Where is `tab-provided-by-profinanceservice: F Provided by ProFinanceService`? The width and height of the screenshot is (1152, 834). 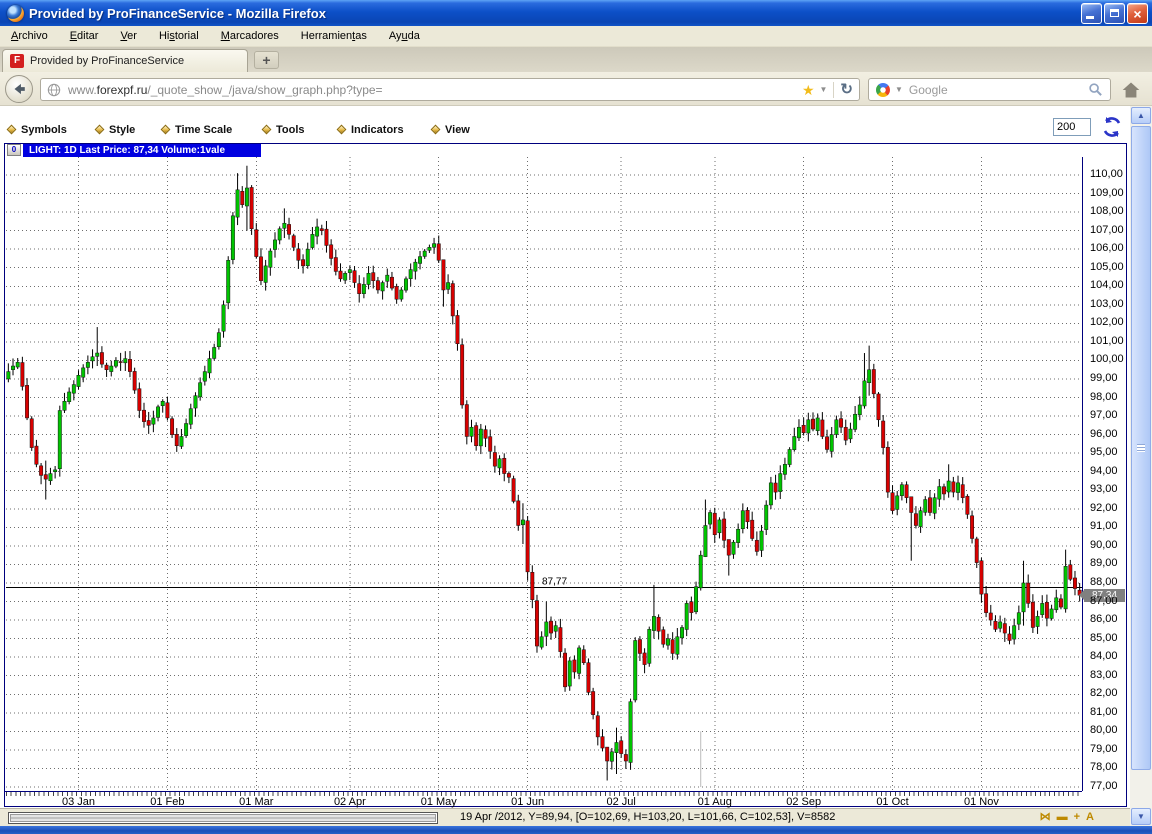 tab-provided-by-profinanceservice: F Provided by ProFinanceService is located at coordinates (125, 60).